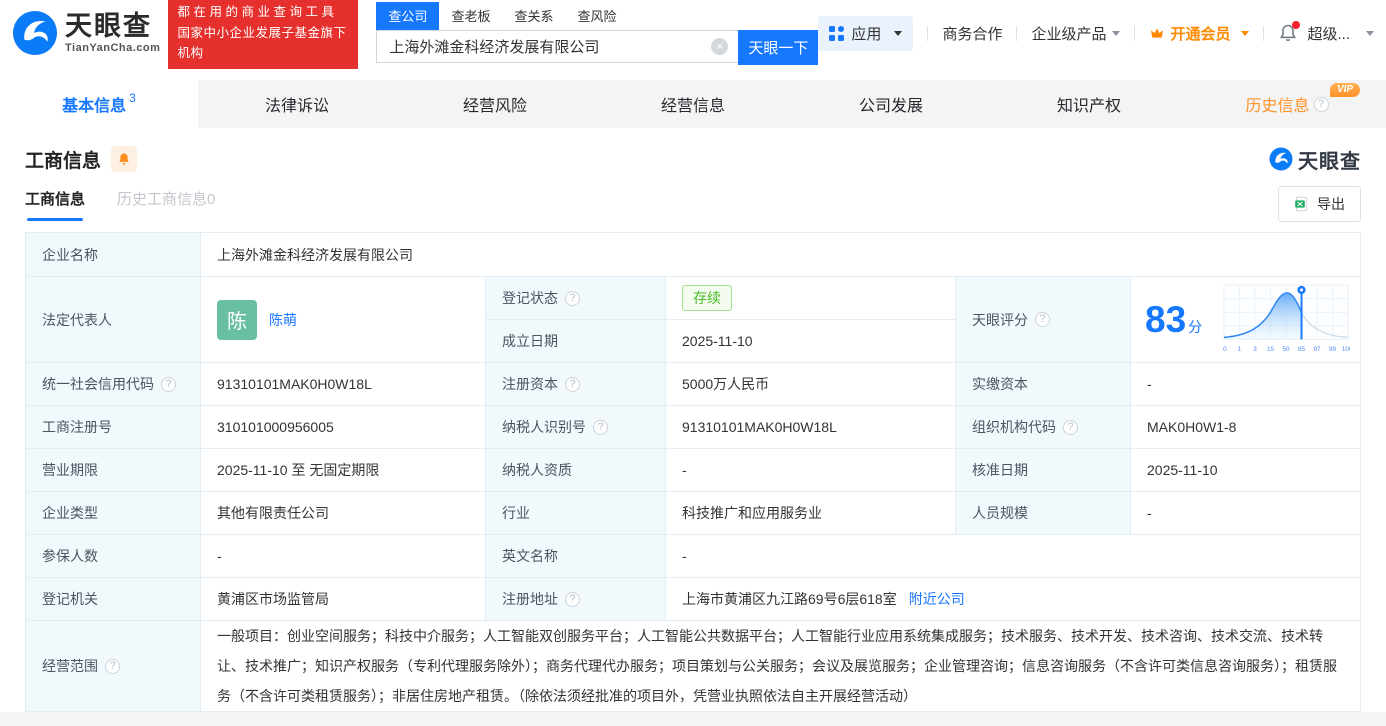 Image resolution: width=1386 pixels, height=726 pixels. Describe the element at coordinates (1287, 104) in the screenshot. I see `tab-history-info: VIP 历史信息 ?` at that location.